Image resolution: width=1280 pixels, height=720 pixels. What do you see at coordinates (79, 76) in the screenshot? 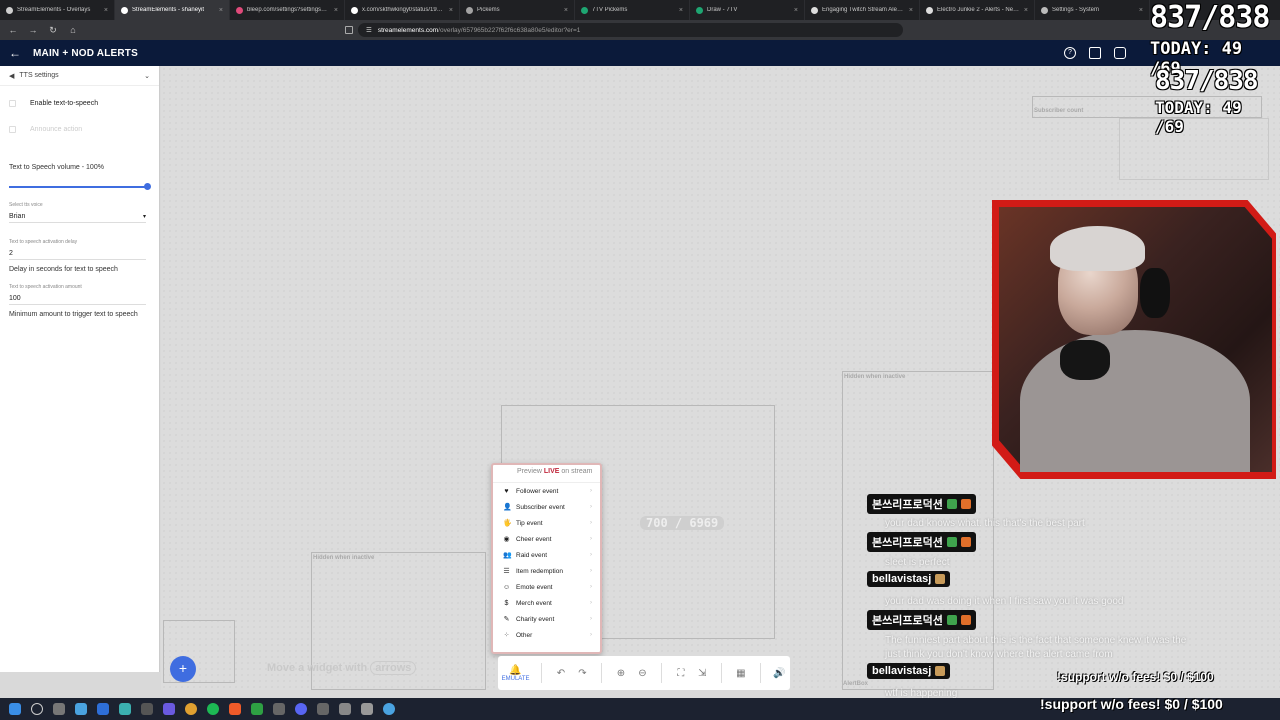
I see `tts-settings-header: ◀ TTS settings ⌄` at bounding box center [79, 76].